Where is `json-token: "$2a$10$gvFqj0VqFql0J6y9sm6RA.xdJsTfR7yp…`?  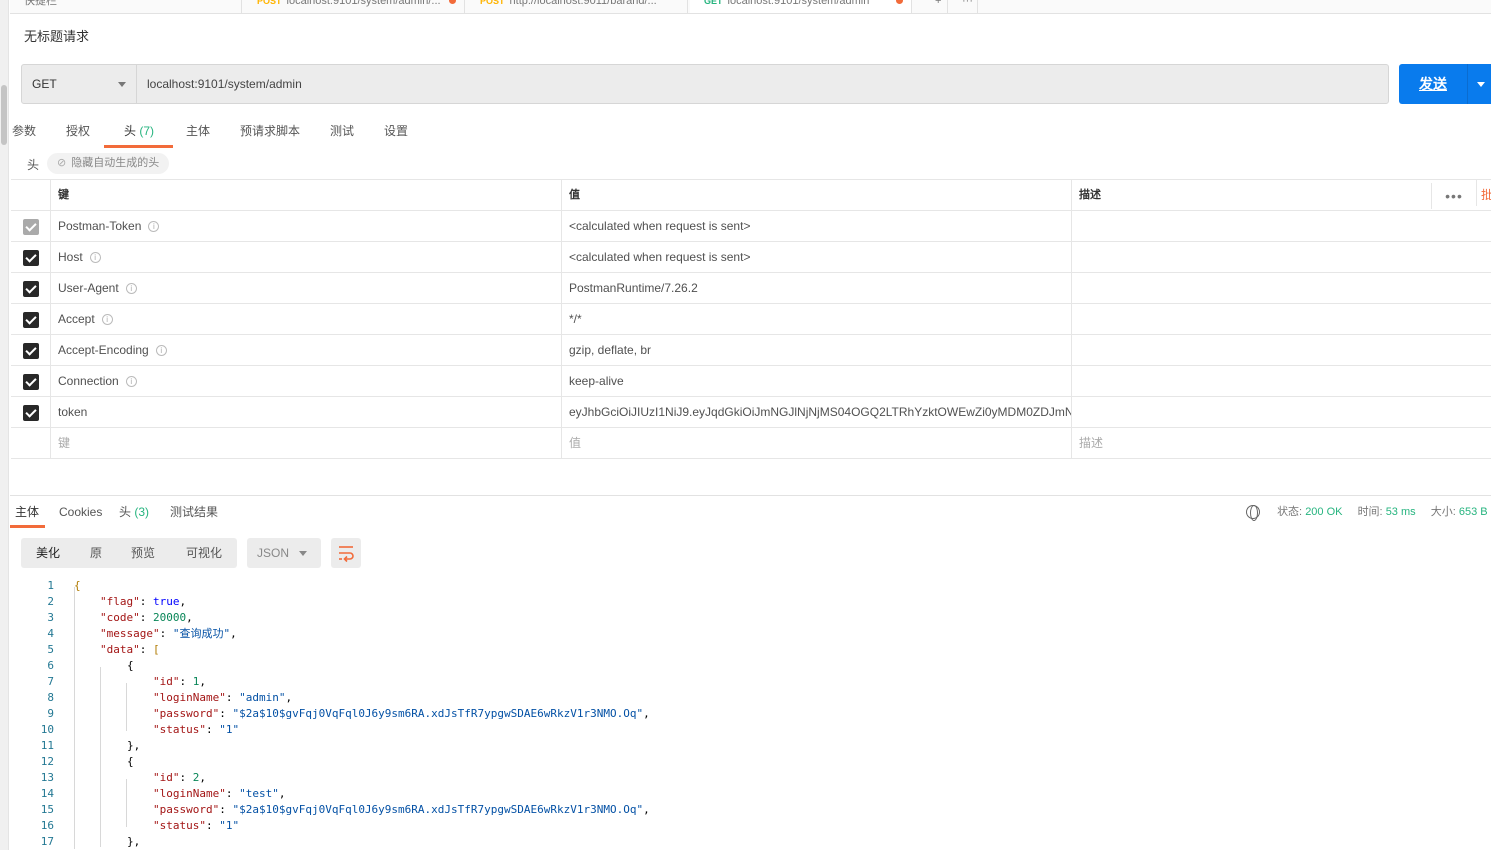 json-token: "$2a$10$gvFqj0VqFql0J6y9sm6RA.xdJsTfR7yp… is located at coordinates (438, 713).